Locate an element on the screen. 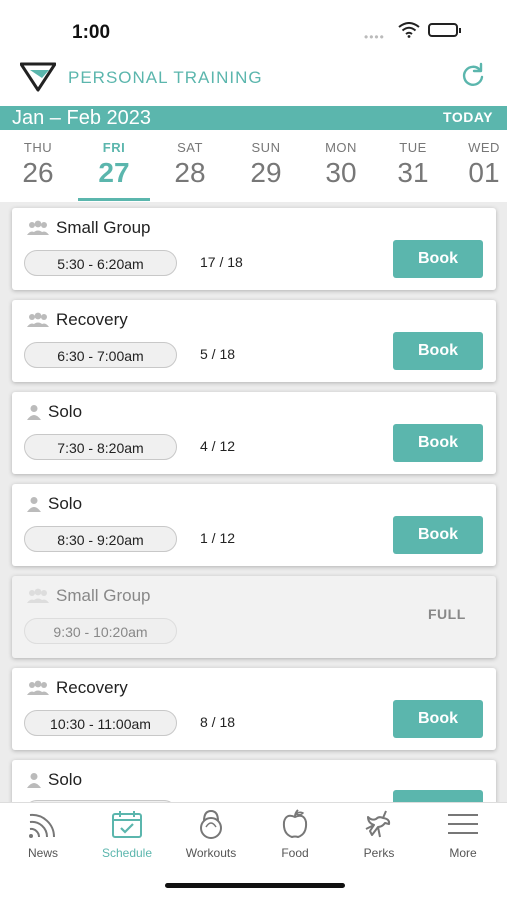 Image resolution: width=507 pixels, height=900 pixels. tab-more: More is located at coordinates (463, 834).